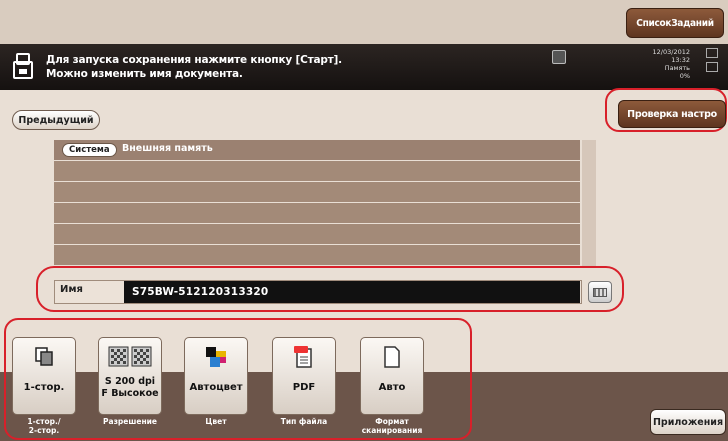 This screenshot has height=441, width=728. What do you see at coordinates (56, 120) in the screenshot?
I see `previous-button: Предыдущий` at bounding box center [56, 120].